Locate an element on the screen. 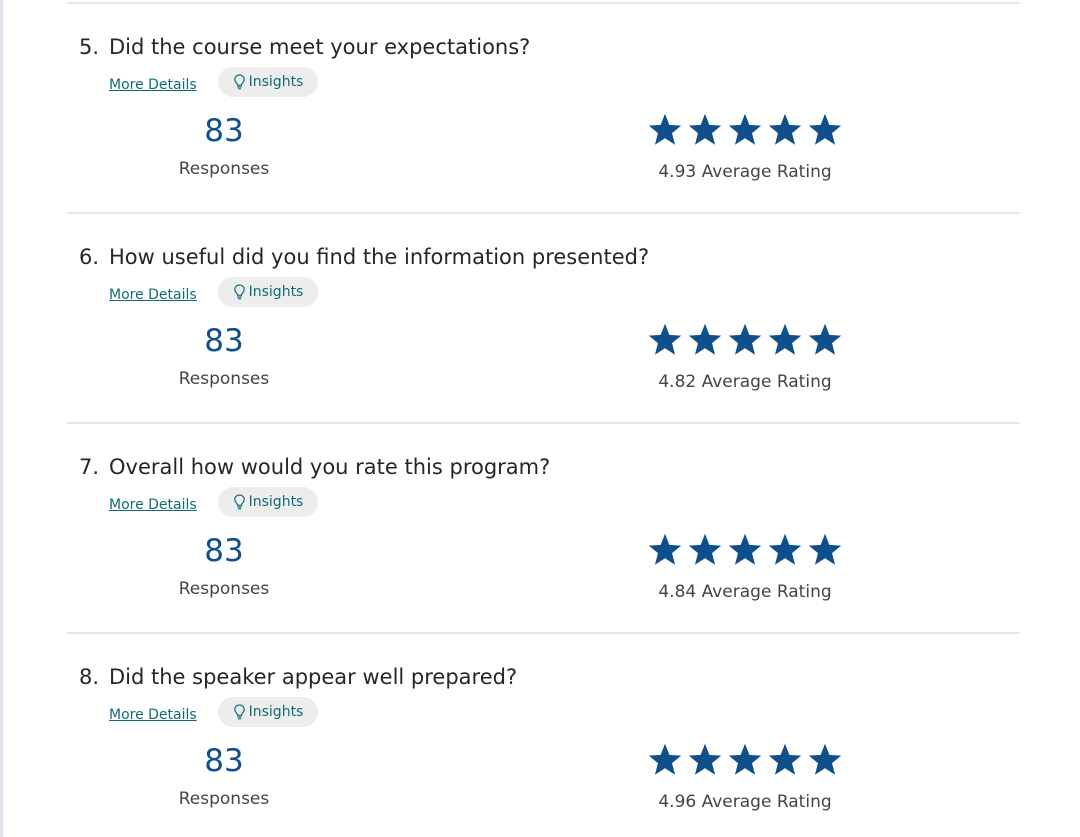 This screenshot has height=837, width=1080. average-rating: 4.84 Average Rating is located at coordinates (745, 592).